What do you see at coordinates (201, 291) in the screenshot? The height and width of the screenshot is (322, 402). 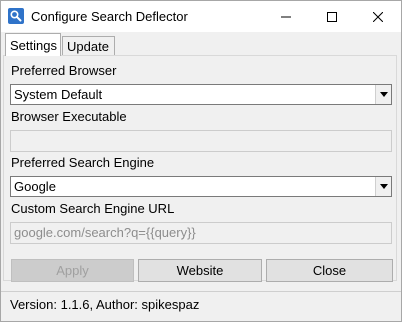 I see `status-divider` at bounding box center [201, 291].